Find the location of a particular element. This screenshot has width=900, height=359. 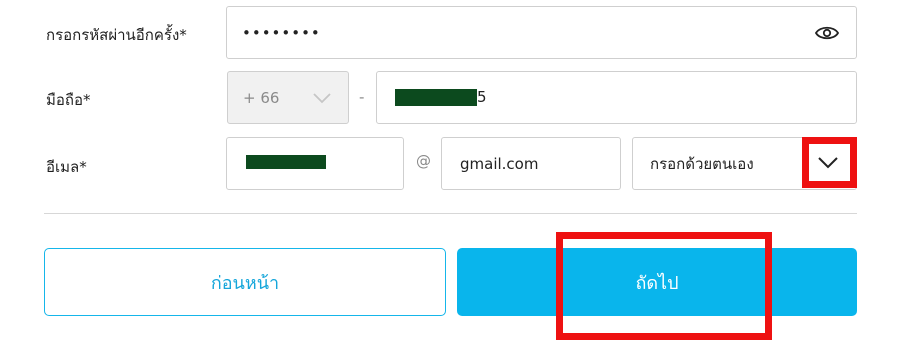

email-domain-input: gmail.com is located at coordinates (531, 163).